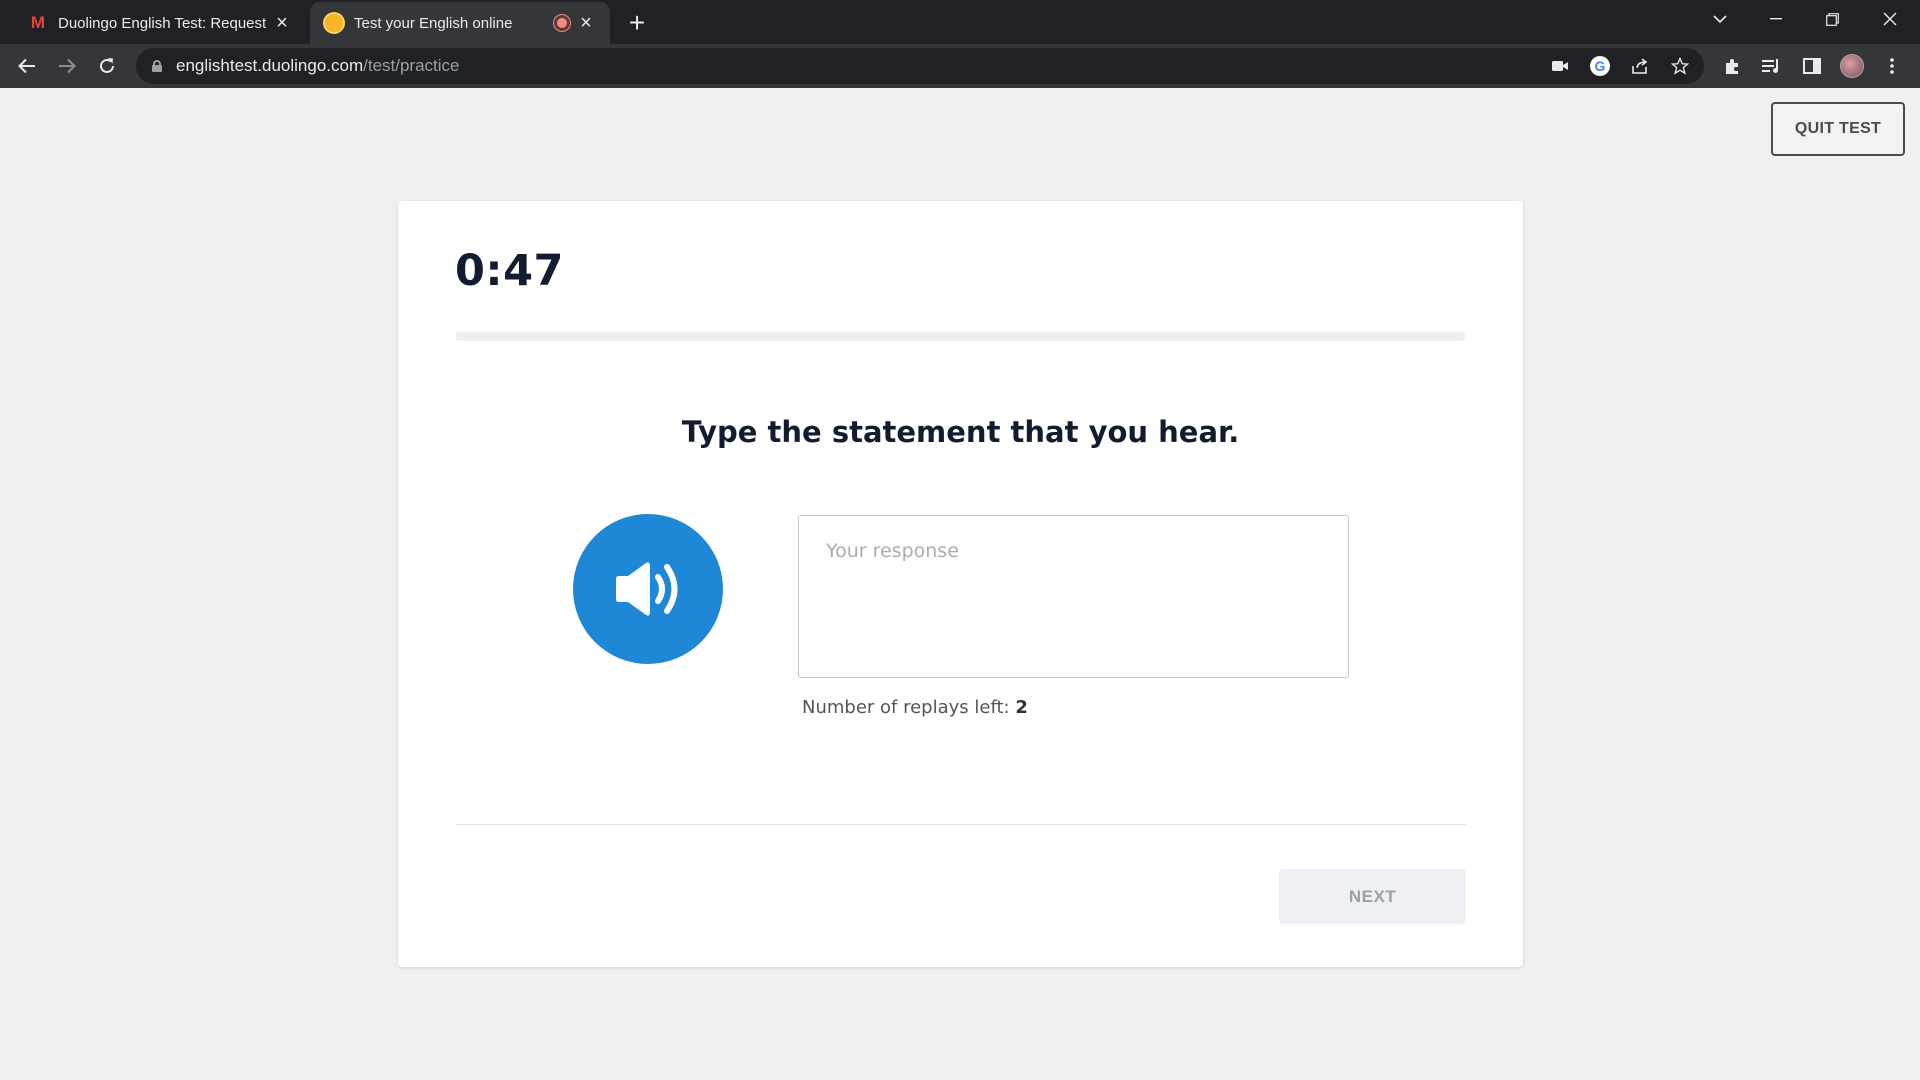 Image resolution: width=1920 pixels, height=1080 pixels. I want to click on url-host: englishtest.duolingo.com, so click(270, 65).